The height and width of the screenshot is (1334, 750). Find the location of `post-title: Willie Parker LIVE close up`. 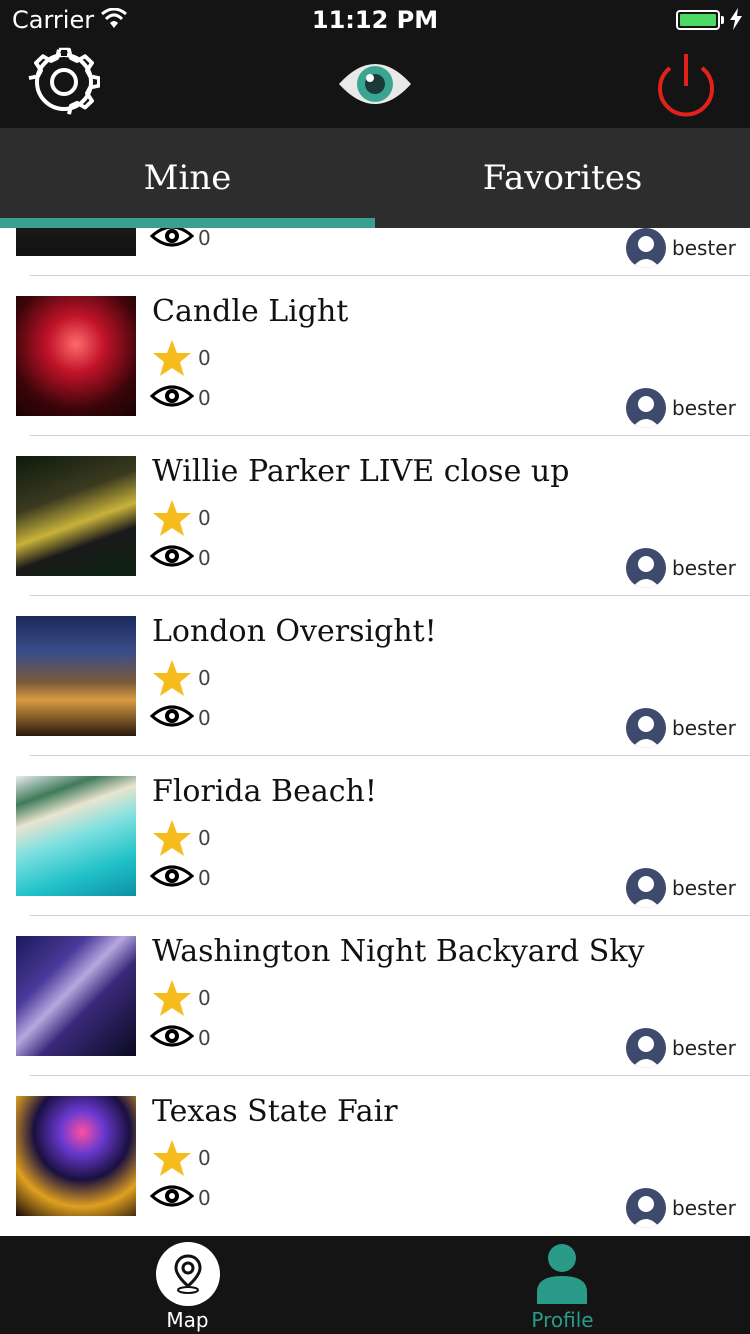

post-title: Willie Parker LIVE close up is located at coordinates (361, 471).